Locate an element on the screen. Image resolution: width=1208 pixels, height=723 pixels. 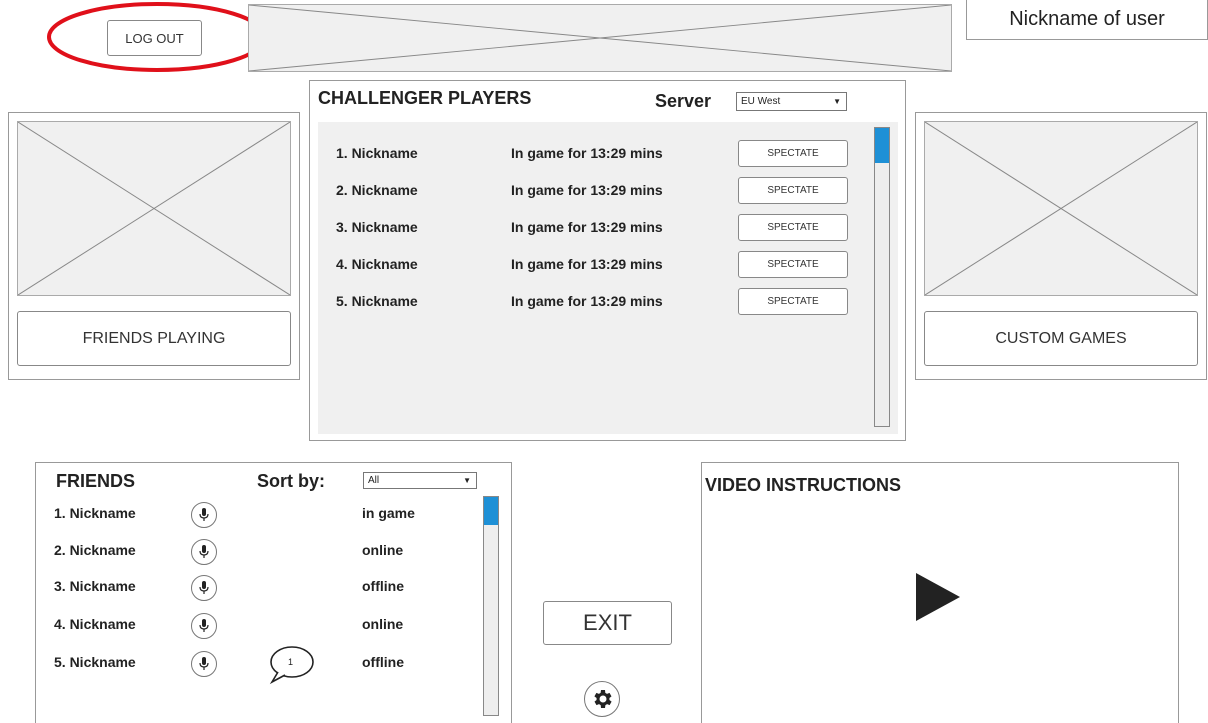
user-nickname-box: Nickname of user is located at coordinates (1087, 20).